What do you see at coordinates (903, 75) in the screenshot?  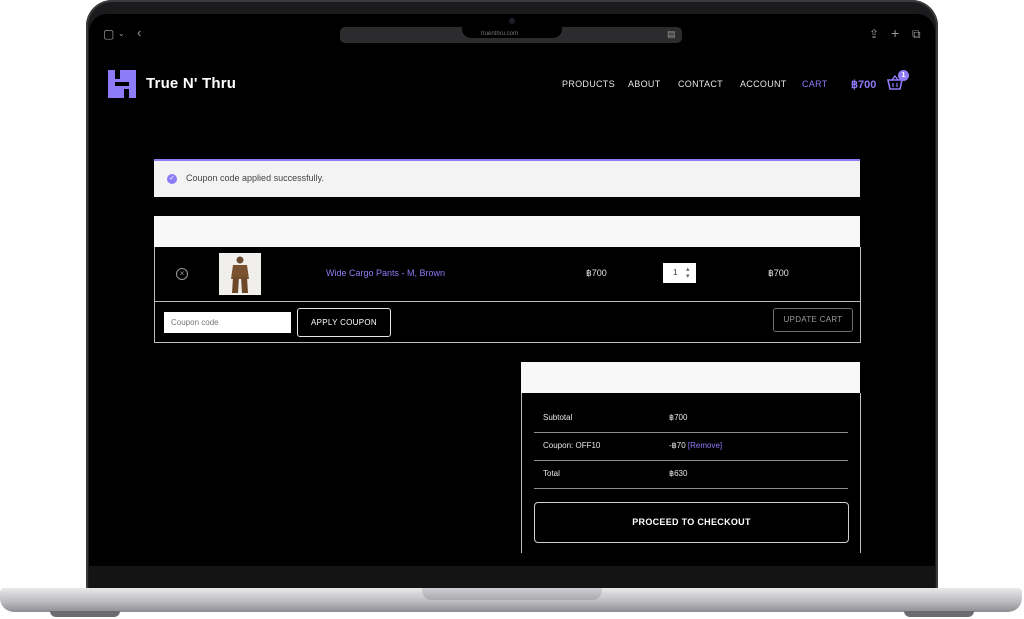 I see `cart-count-badge: 1` at bounding box center [903, 75].